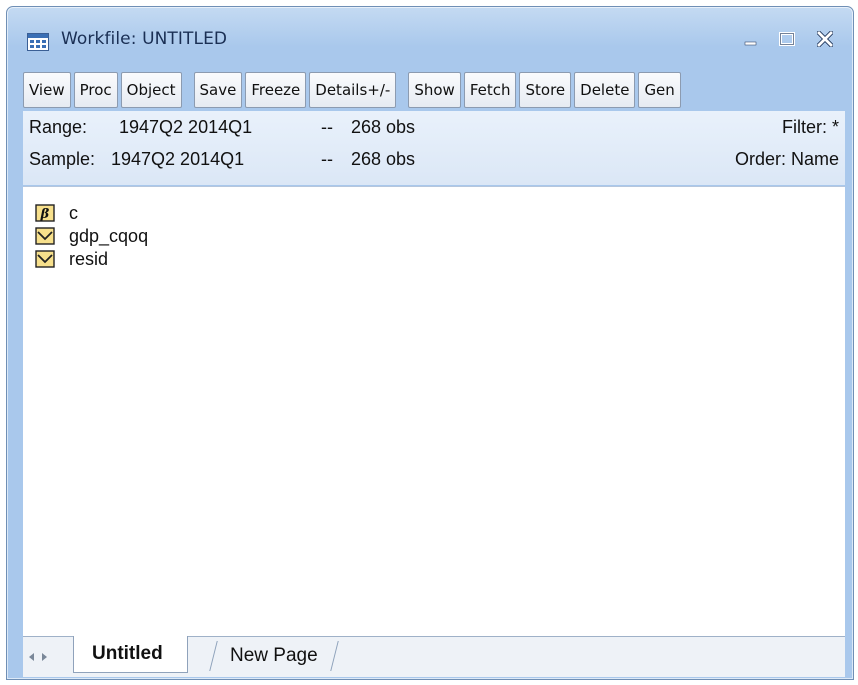 The width and height of the screenshot is (858, 685). What do you see at coordinates (95, 90) in the screenshot?
I see `proc-button: Proc` at bounding box center [95, 90].